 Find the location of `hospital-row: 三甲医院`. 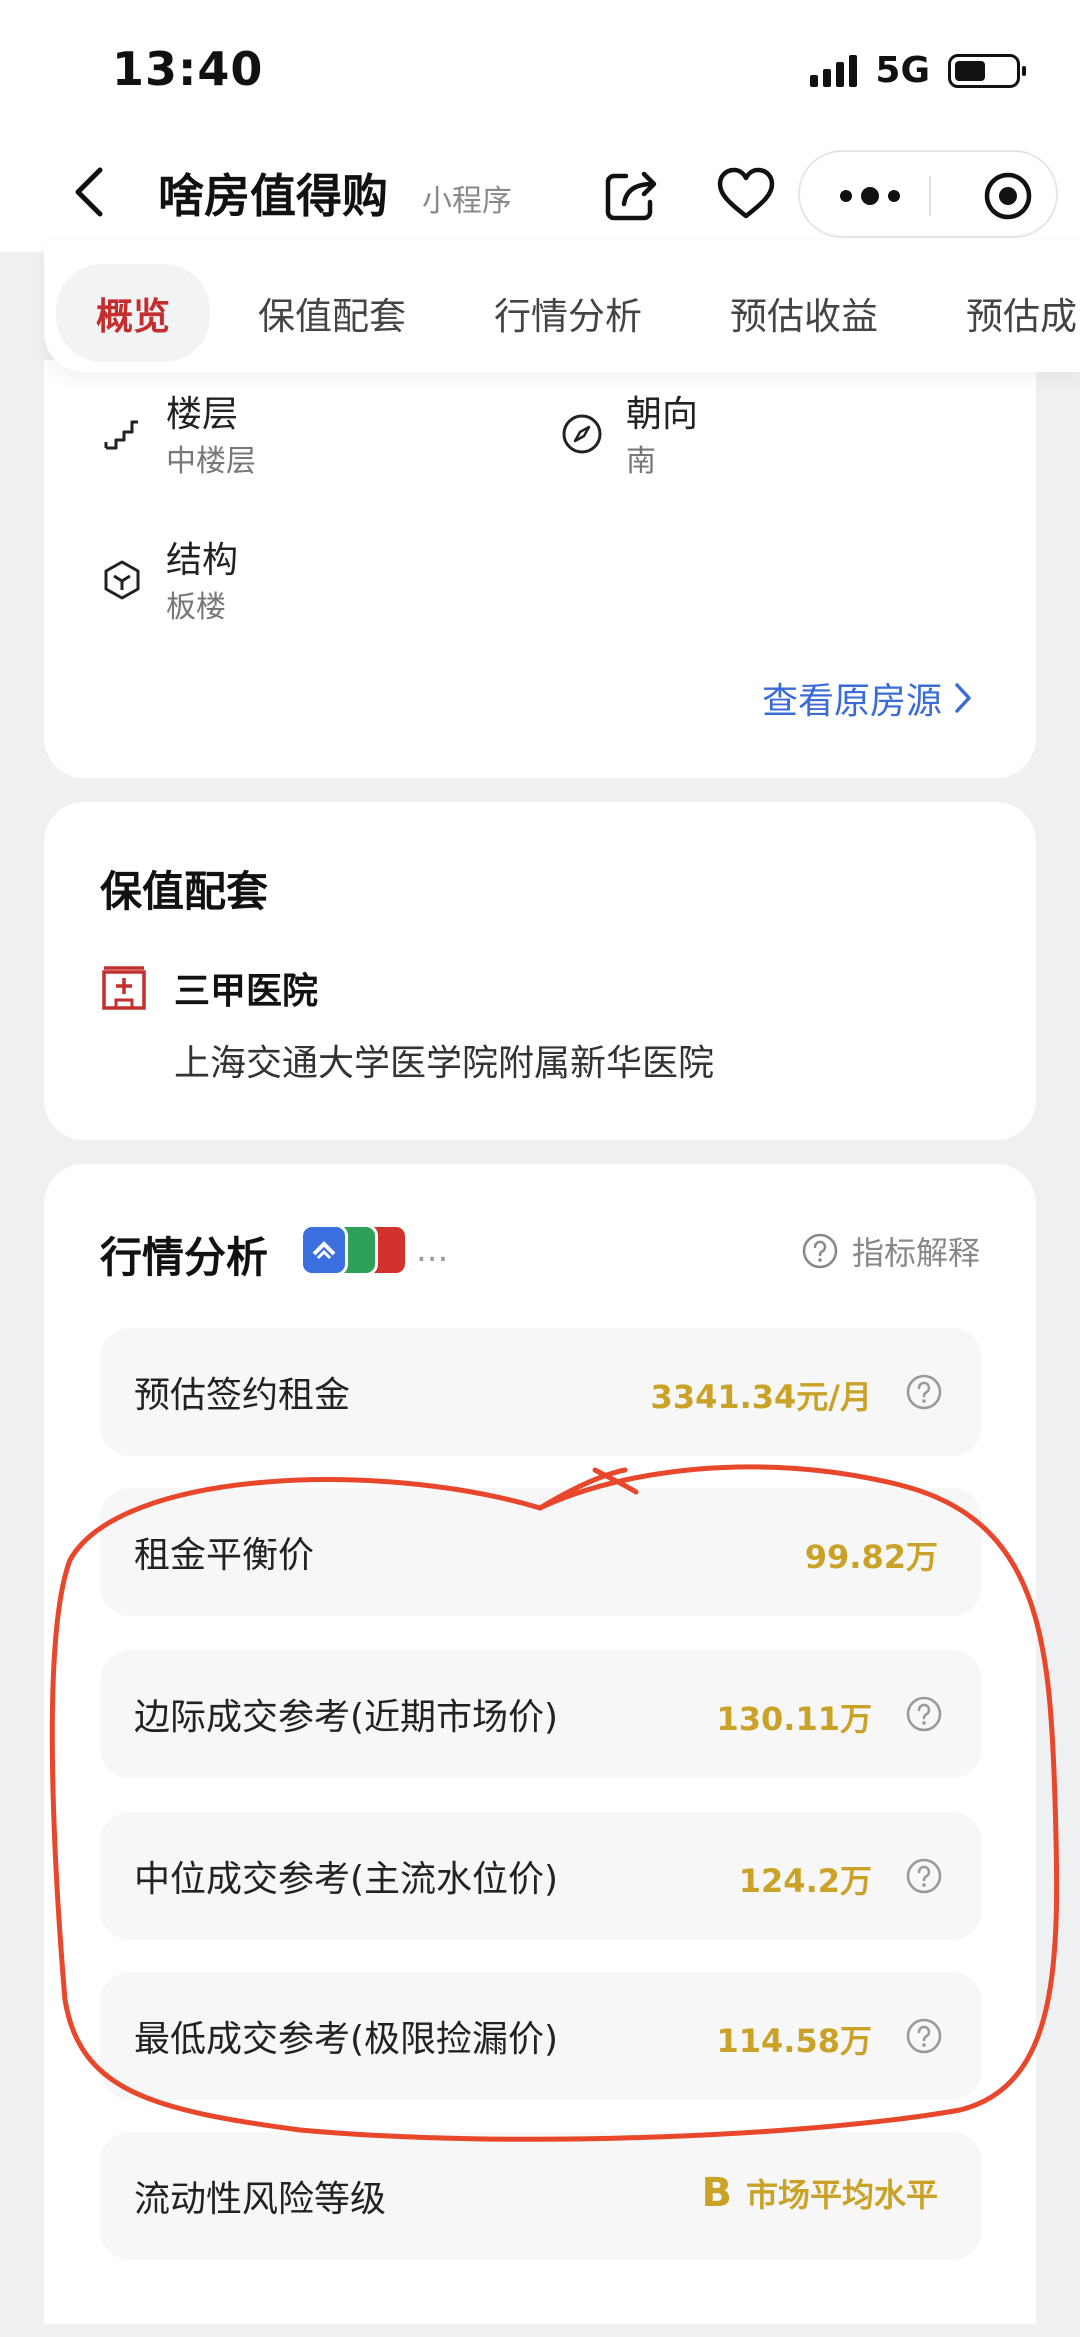

hospital-row: 三甲医院 is located at coordinates (209, 988).